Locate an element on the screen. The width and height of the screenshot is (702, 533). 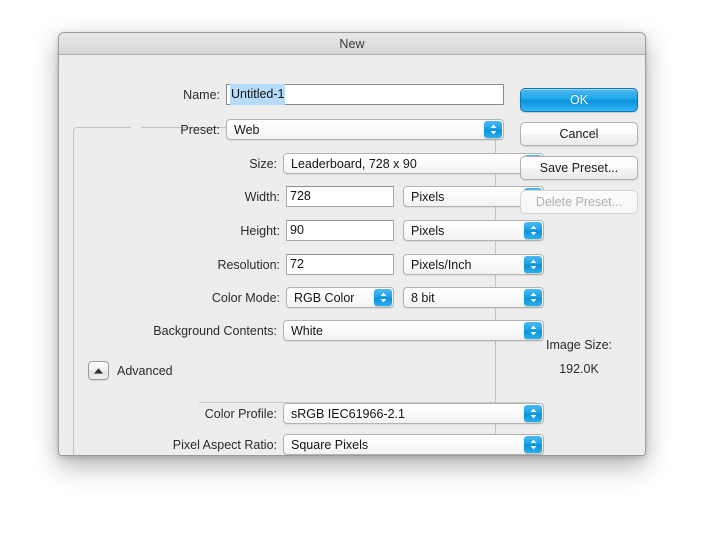
dialog-titlebar: New is located at coordinates (352, 44).